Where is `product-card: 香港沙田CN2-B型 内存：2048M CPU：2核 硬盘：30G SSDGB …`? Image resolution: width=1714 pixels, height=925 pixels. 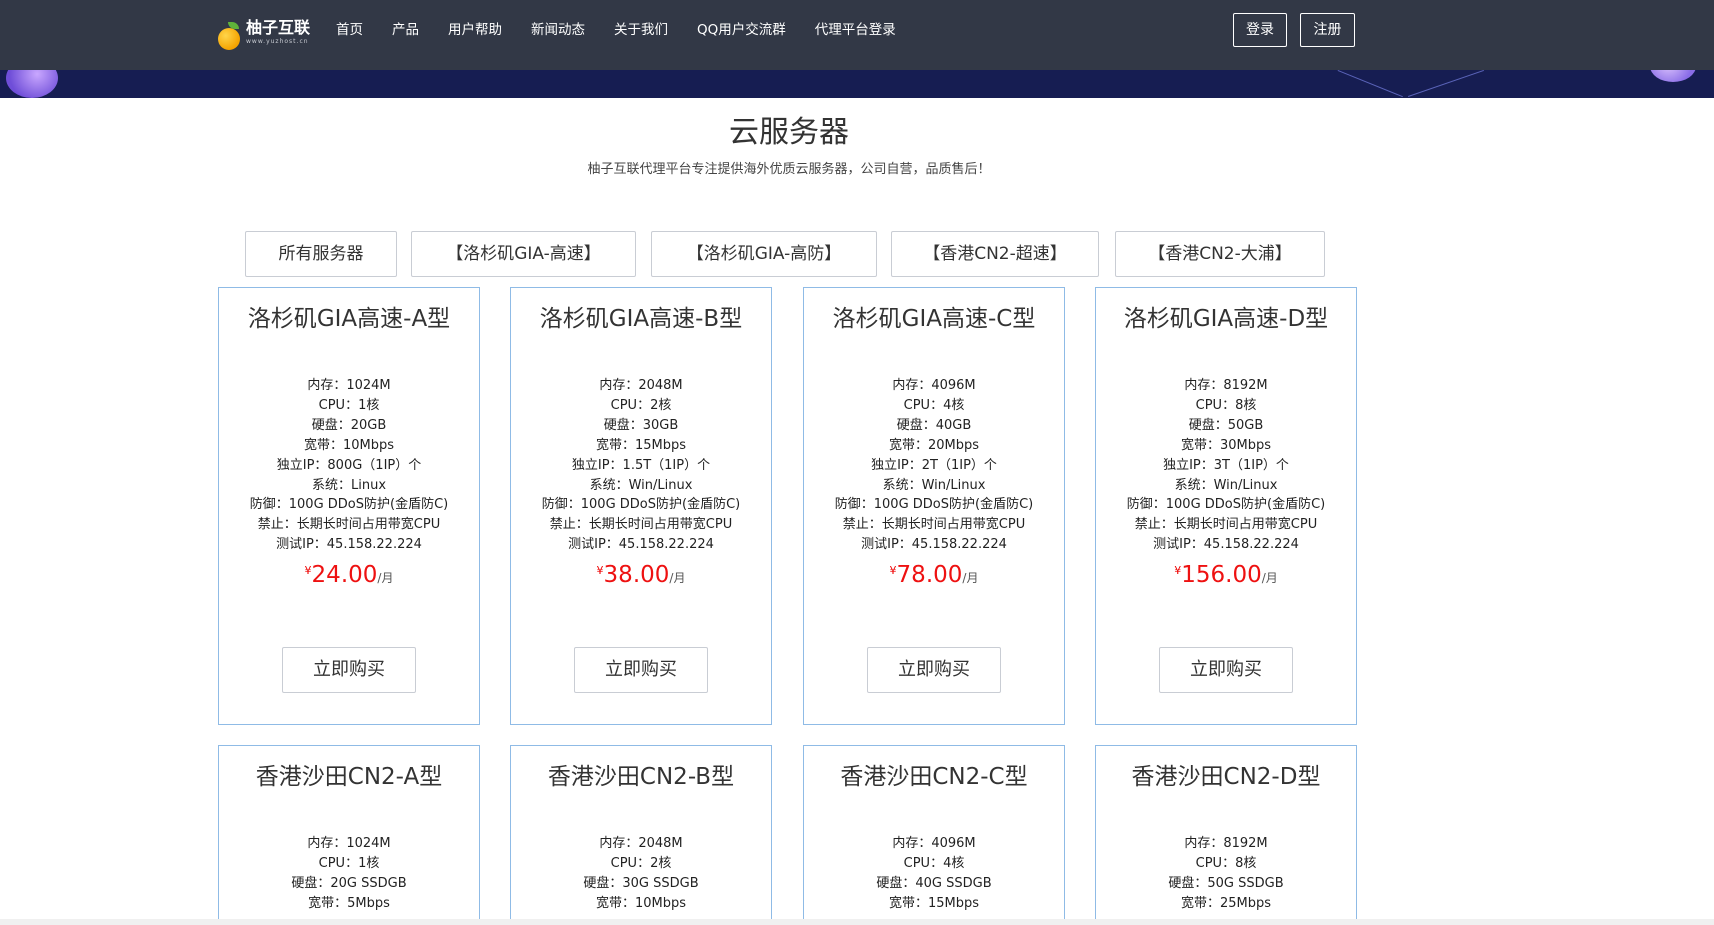 product-card: 香港沙田CN2-B型 内存：2048M CPU：2核 硬盘：30G SSDGB … is located at coordinates (641, 835).